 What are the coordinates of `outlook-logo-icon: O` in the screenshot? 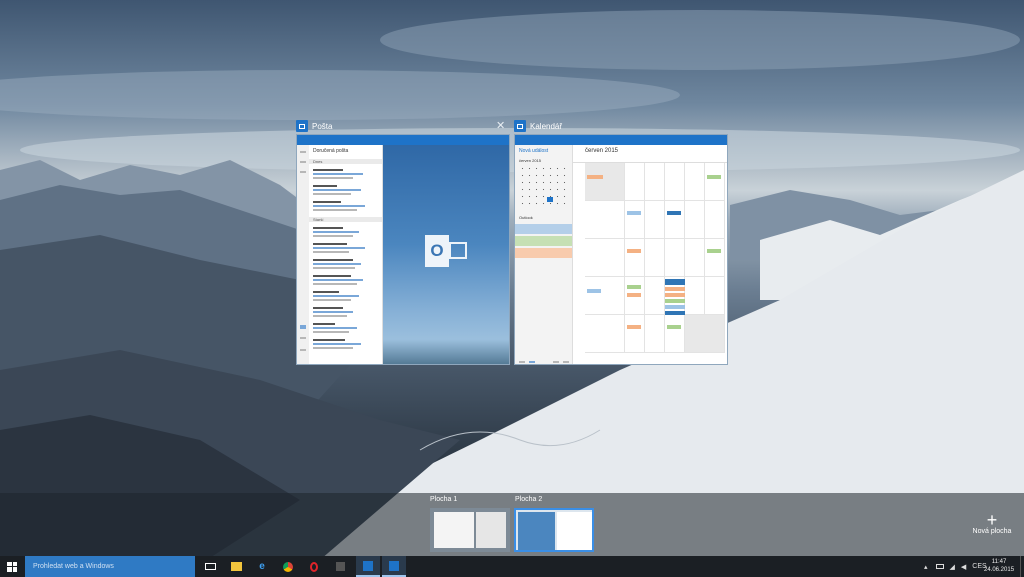 It's located at (446, 251).